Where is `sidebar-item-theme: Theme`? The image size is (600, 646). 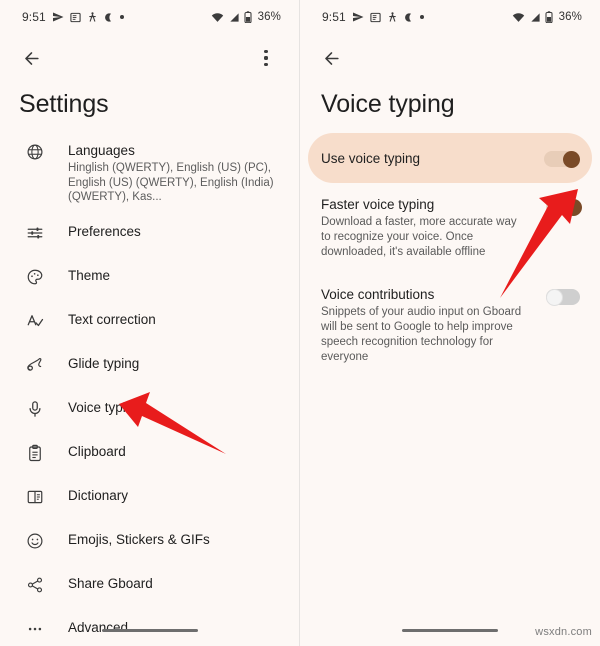
sidebar-item-theme: Theme is located at coordinates (149, 280).